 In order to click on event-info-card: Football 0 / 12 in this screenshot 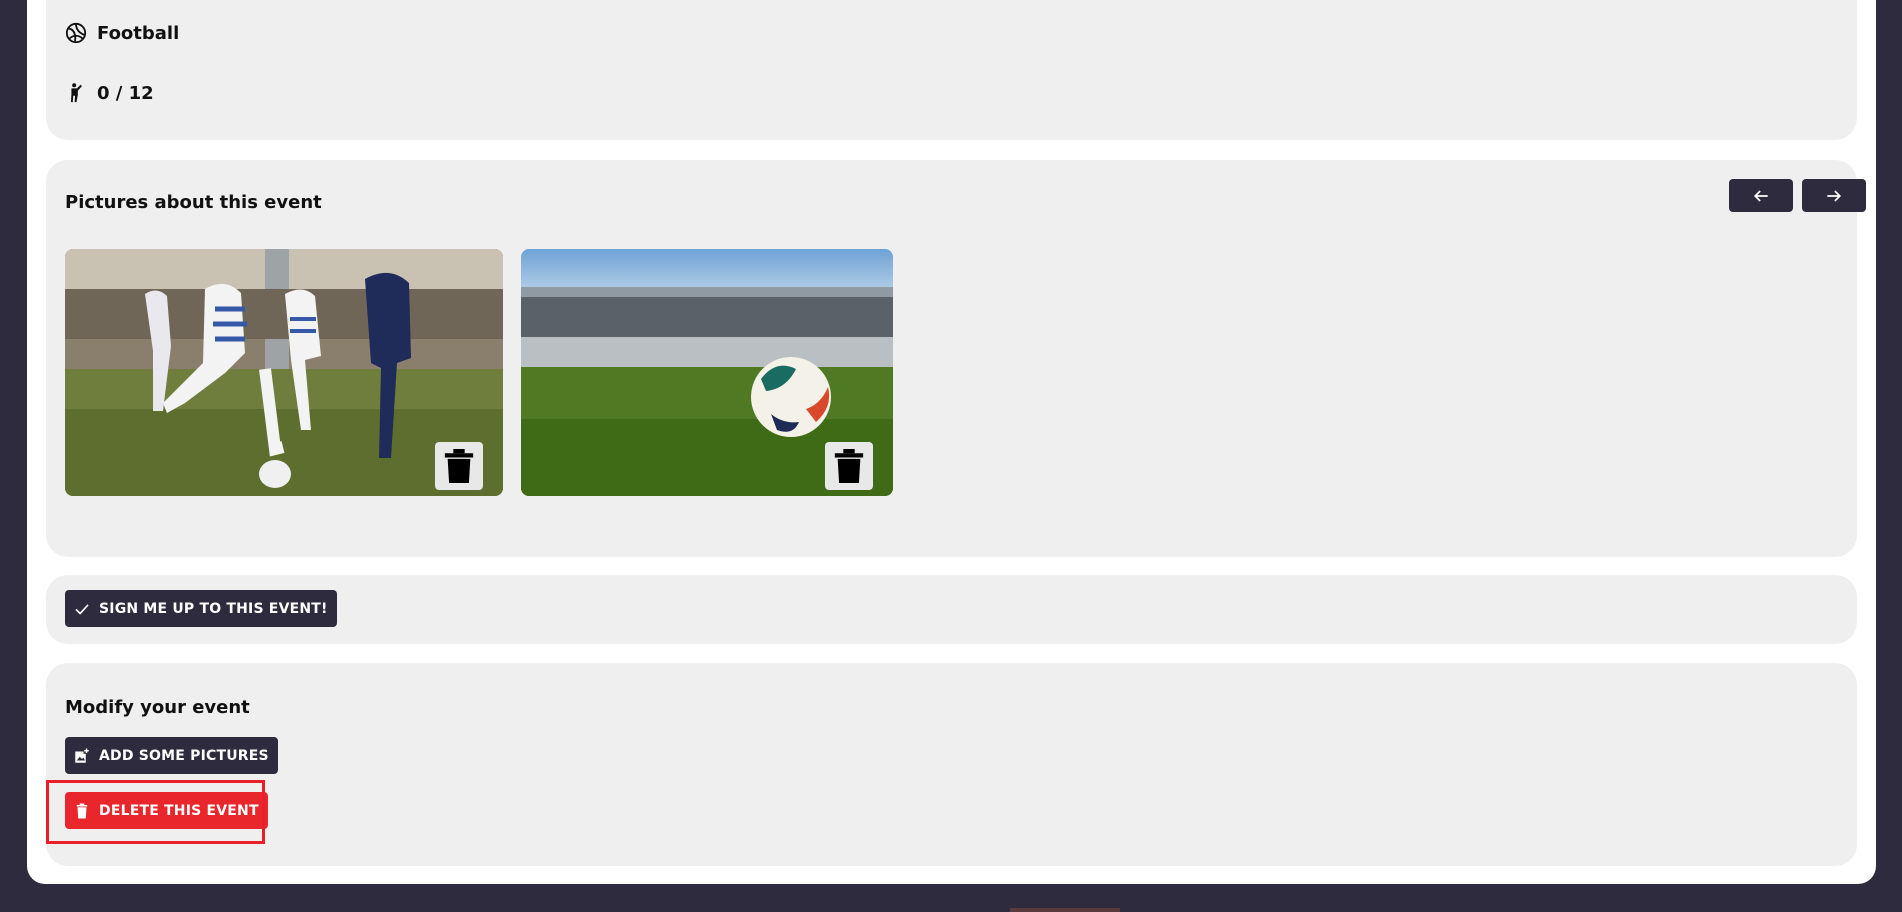, I will do `click(951, 70)`.